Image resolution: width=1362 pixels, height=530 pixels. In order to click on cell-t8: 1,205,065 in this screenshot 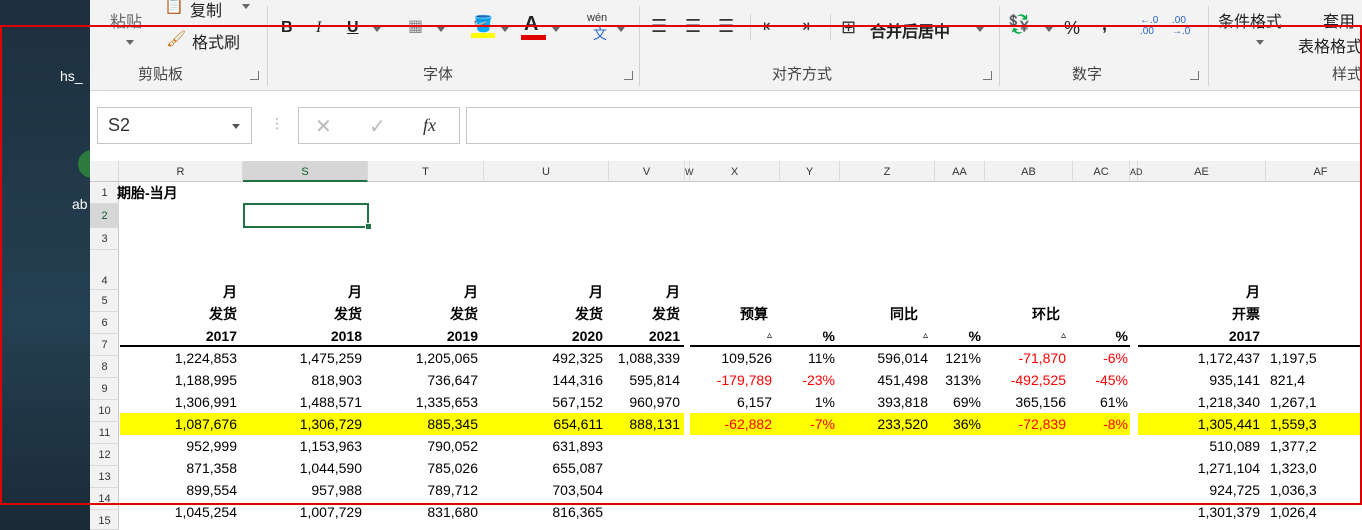, I will do `click(408, 358)`.